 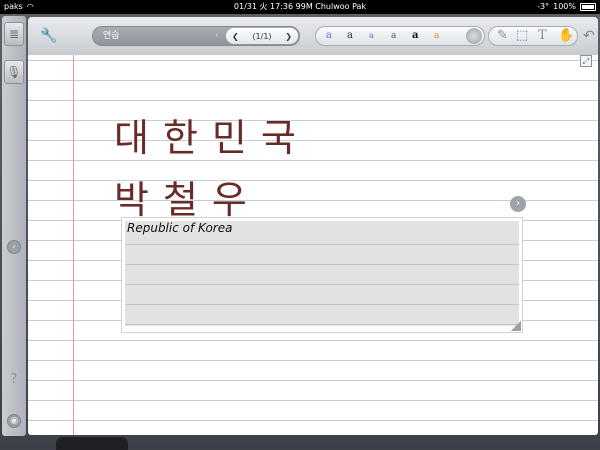 I want to click on gear-icon: ◉, so click(x=14, y=421).